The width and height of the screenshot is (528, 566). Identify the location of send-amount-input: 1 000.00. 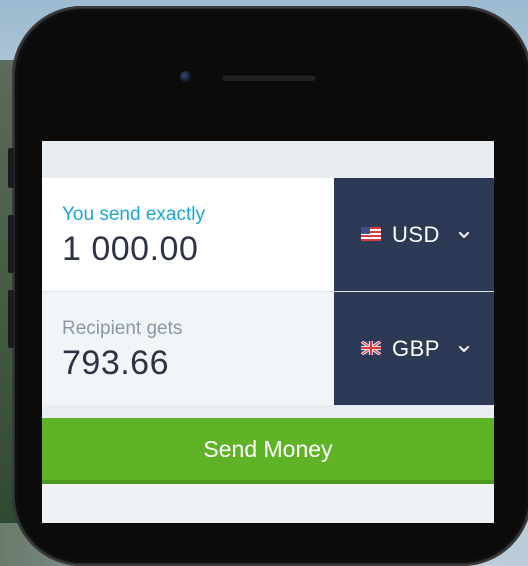
(130, 249).